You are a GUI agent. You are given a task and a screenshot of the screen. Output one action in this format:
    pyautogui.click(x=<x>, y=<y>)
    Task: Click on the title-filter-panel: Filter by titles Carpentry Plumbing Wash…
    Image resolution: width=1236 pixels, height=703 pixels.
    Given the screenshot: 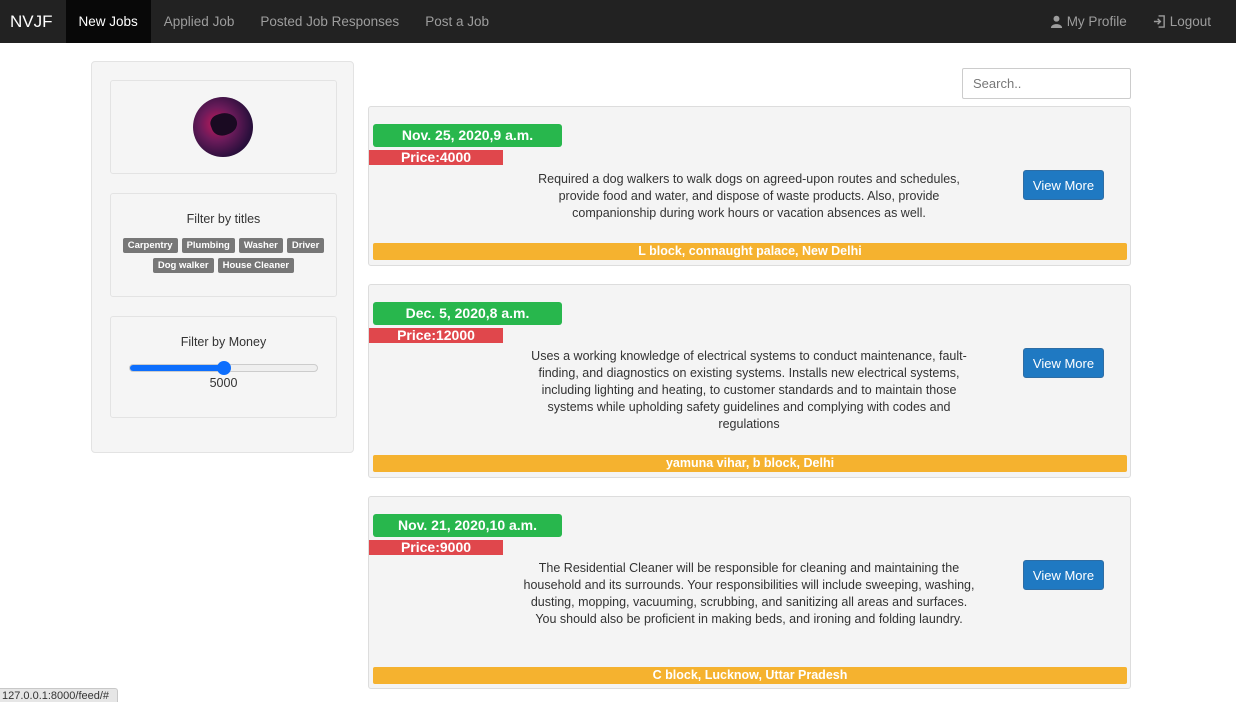 What is the action you would take?
    pyautogui.click(x=223, y=245)
    